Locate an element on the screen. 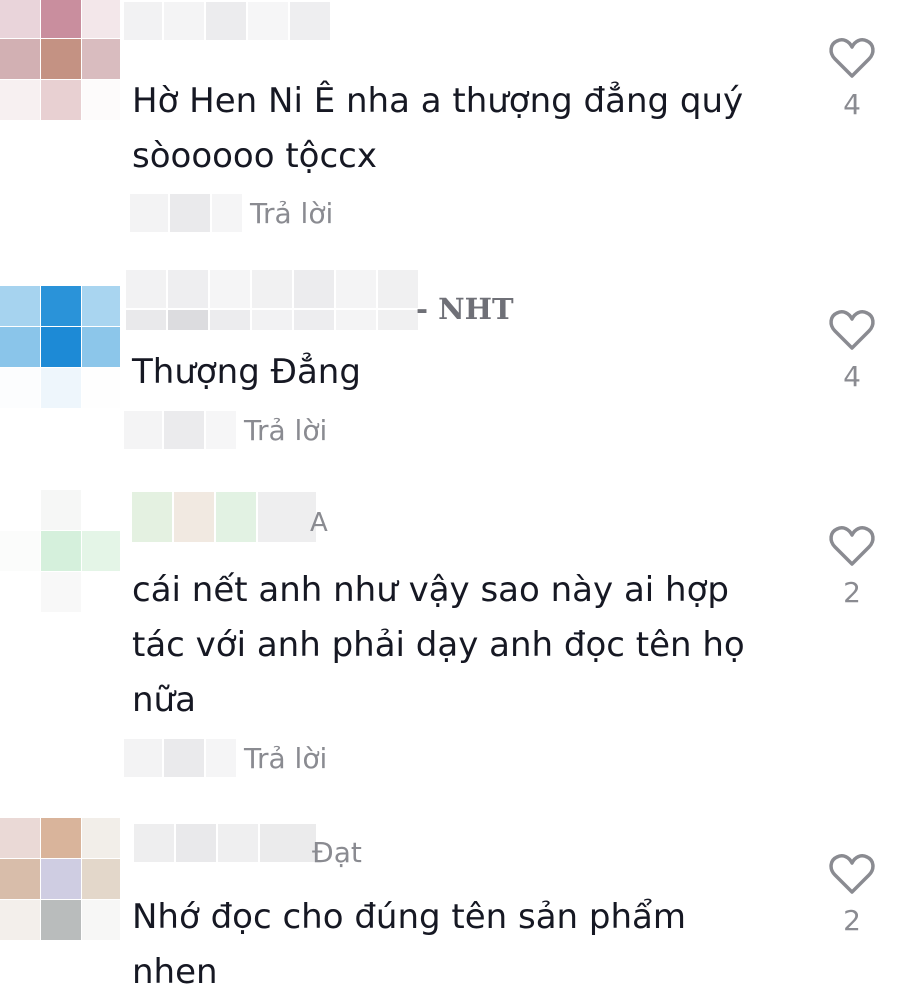 The image size is (913, 1000). author-name-suffix: A is located at coordinates (319, 523).